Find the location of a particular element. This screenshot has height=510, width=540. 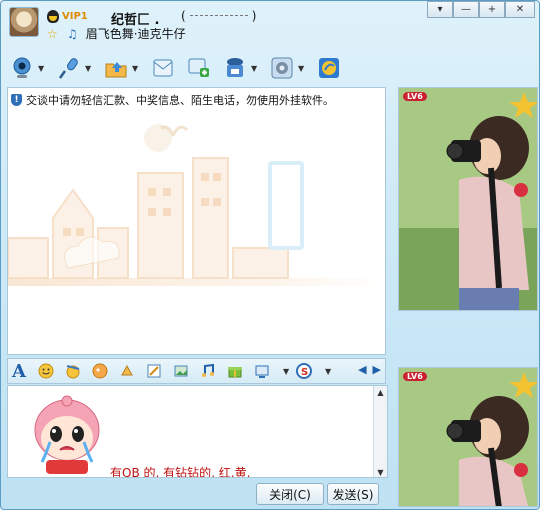

menu-button: ▾ is located at coordinates (440, 9).